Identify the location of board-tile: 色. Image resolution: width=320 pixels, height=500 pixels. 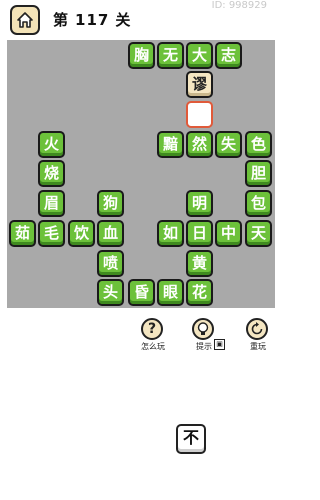
(258, 144).